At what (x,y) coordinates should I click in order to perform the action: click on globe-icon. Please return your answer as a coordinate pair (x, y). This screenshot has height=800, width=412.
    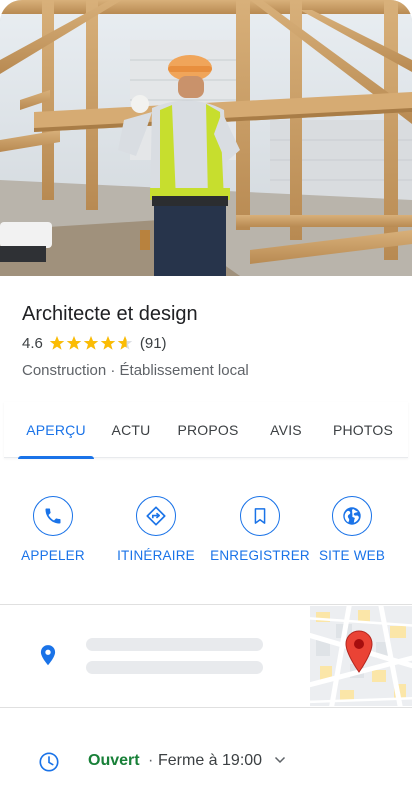
    Looking at the image, I should click on (352, 516).